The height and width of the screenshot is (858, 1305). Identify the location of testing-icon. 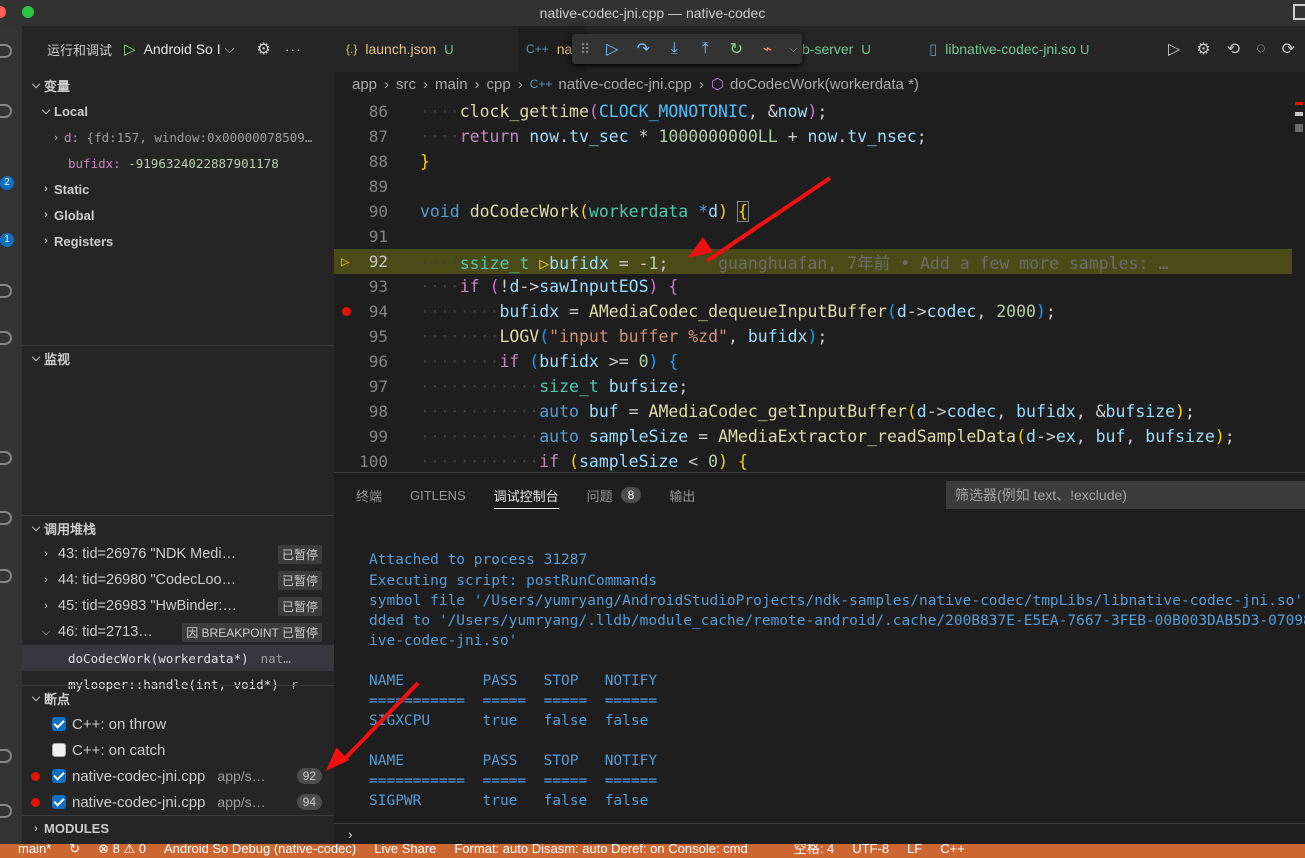
(6, 458).